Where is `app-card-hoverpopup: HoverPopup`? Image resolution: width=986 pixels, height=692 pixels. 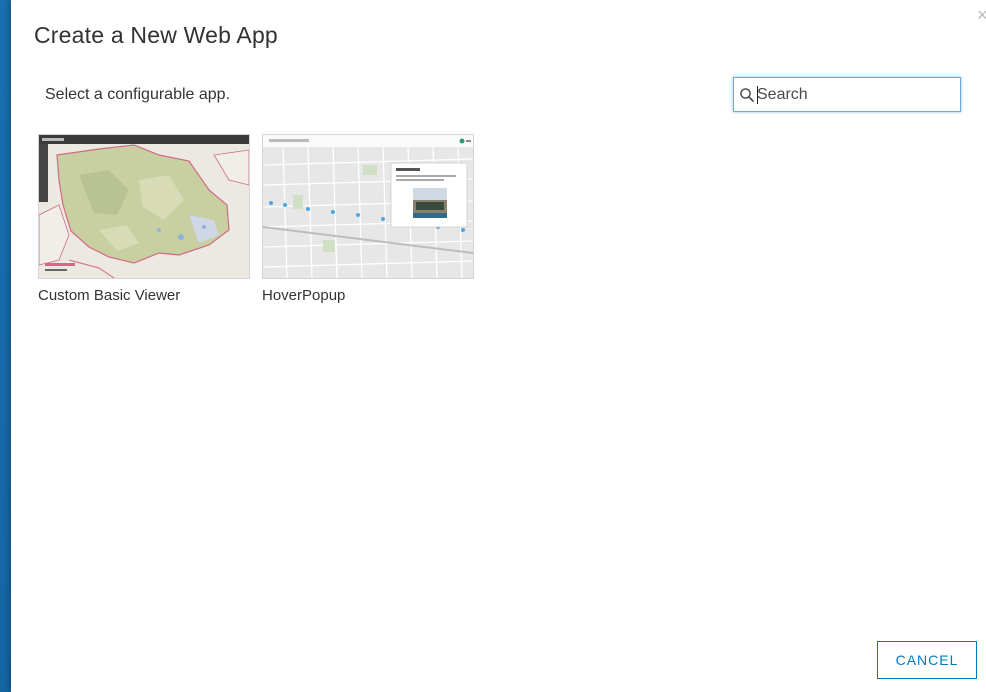
app-card-hoverpopup: HoverPopup is located at coordinates (368, 219).